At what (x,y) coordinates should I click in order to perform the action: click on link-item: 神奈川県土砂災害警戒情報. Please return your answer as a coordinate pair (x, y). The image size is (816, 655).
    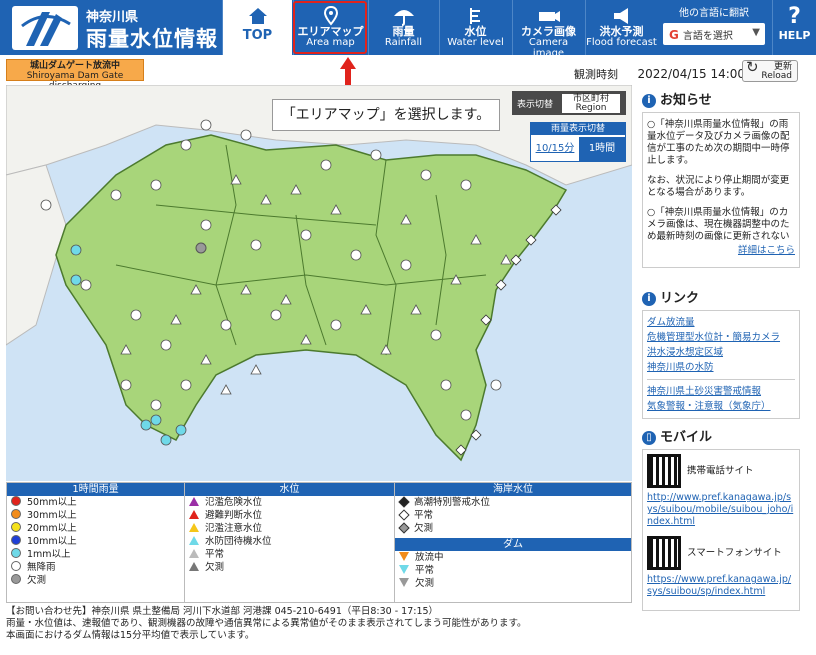
    Looking at the image, I should click on (721, 391).